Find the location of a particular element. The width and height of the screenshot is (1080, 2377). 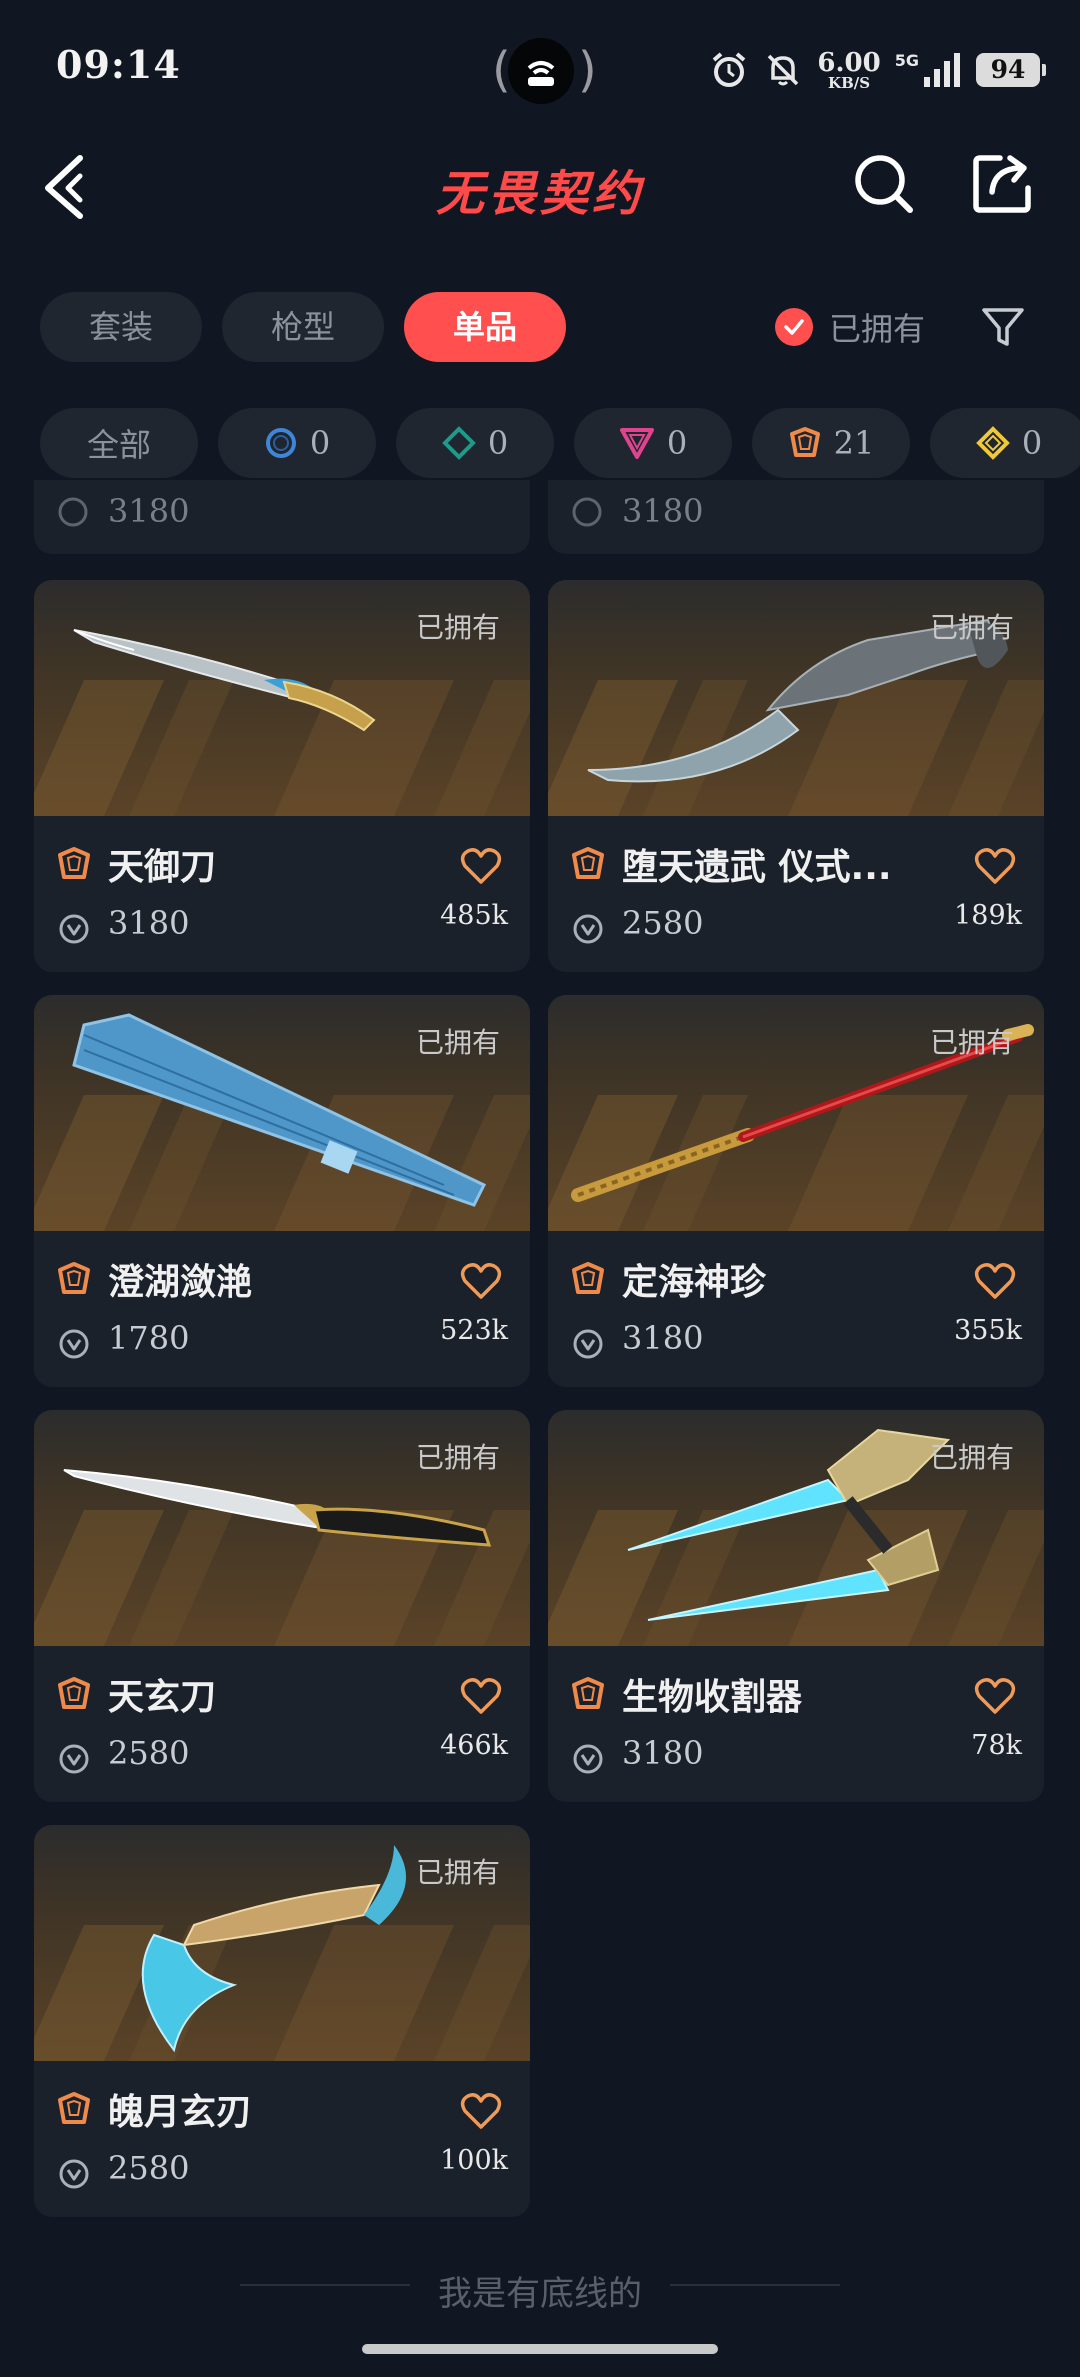

item-info: 天御刀 3180 485k is located at coordinates (282, 894).